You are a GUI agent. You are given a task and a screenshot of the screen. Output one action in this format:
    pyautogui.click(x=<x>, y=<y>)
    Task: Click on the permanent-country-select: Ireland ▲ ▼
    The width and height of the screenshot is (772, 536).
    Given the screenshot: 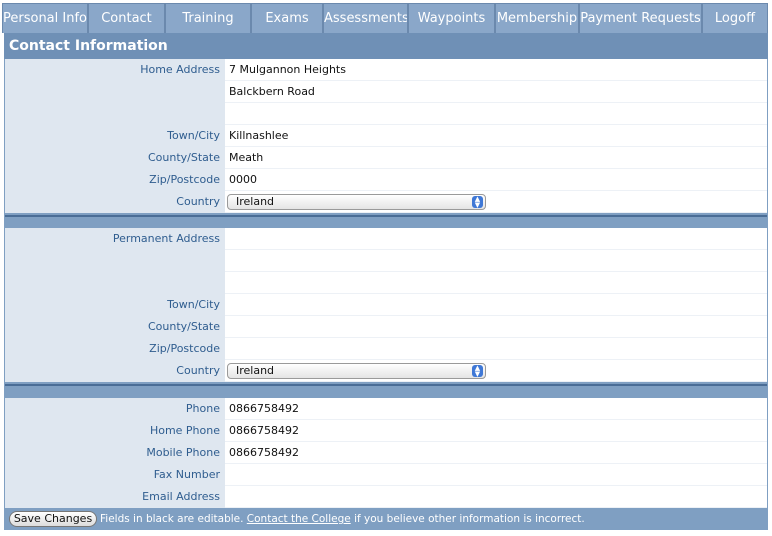 What is the action you would take?
    pyautogui.click(x=356, y=371)
    